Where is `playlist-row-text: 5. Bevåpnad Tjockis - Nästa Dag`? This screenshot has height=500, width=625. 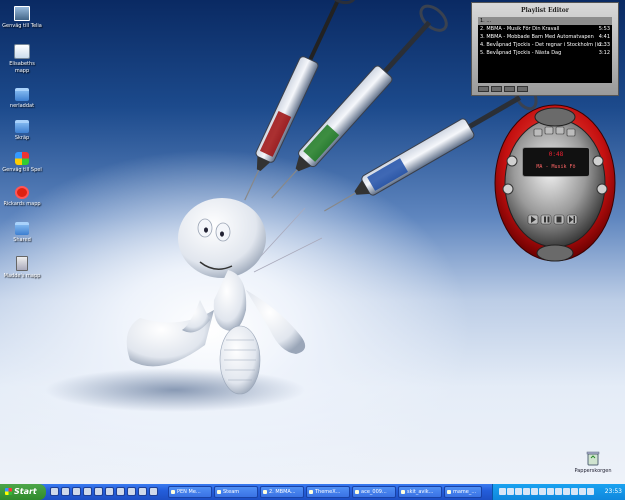 playlist-row-text: 5. Bevåpnad Tjockis - Nästa Dag is located at coordinates (521, 53).